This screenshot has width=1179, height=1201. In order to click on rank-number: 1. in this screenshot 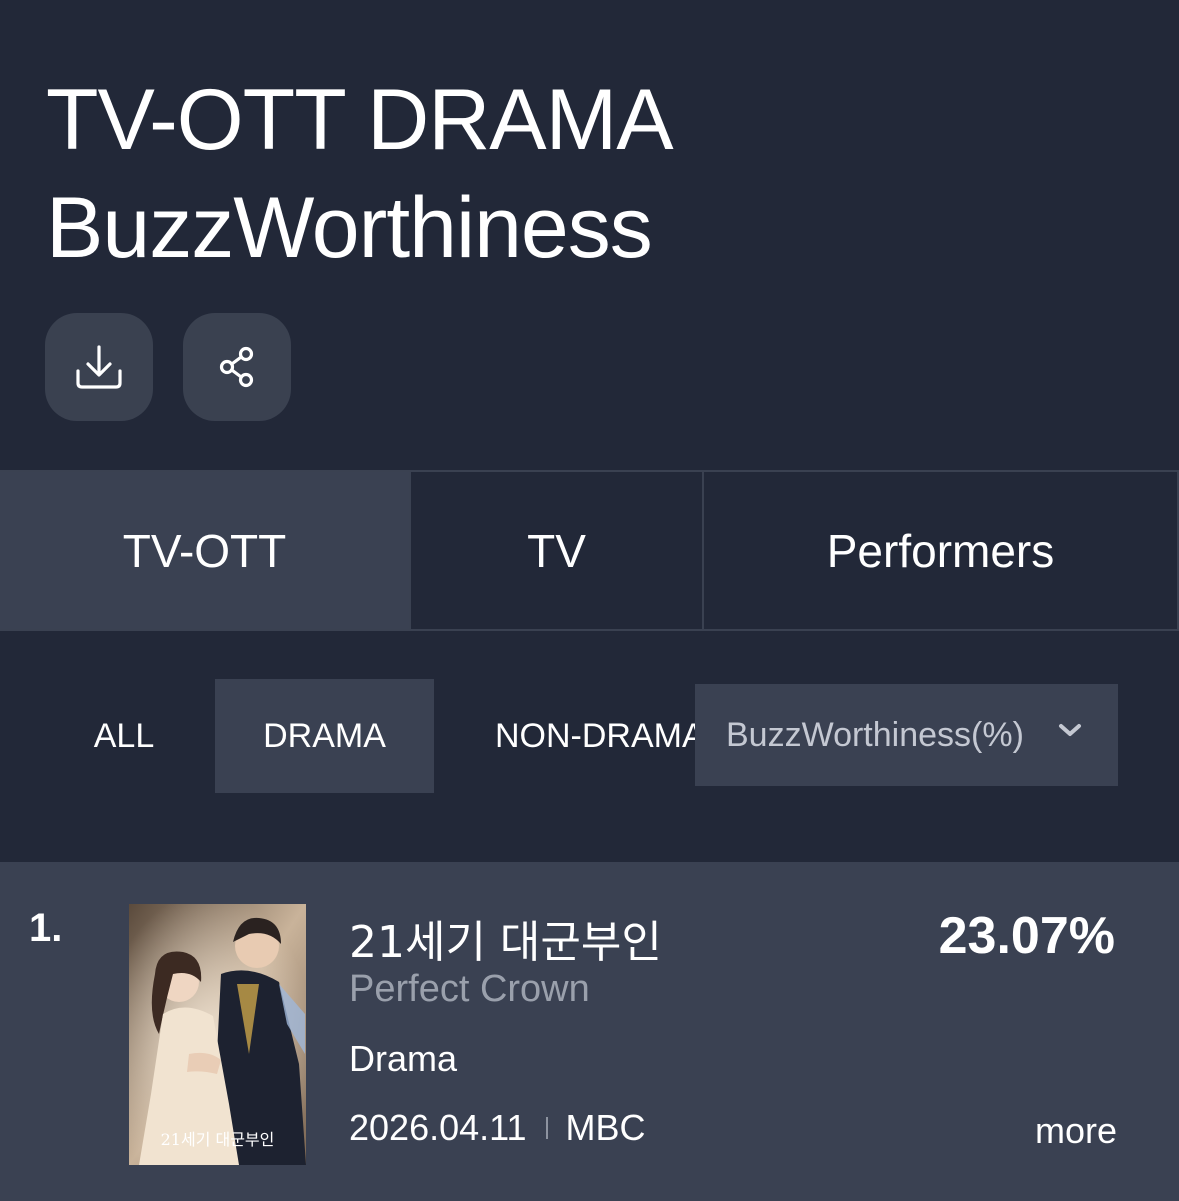, I will do `click(46, 928)`.